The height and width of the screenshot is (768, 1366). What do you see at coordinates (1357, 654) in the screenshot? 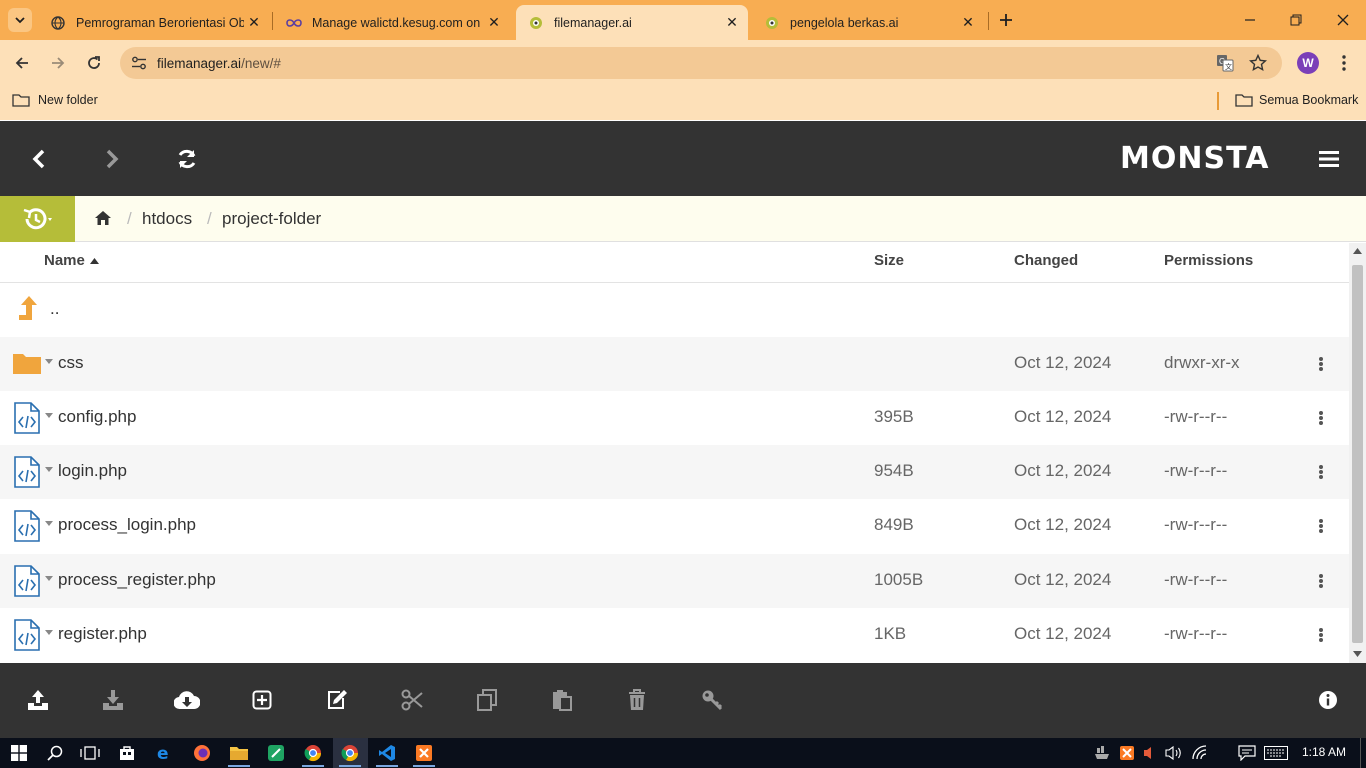
I see `scroll-down-arrow-icon` at bounding box center [1357, 654].